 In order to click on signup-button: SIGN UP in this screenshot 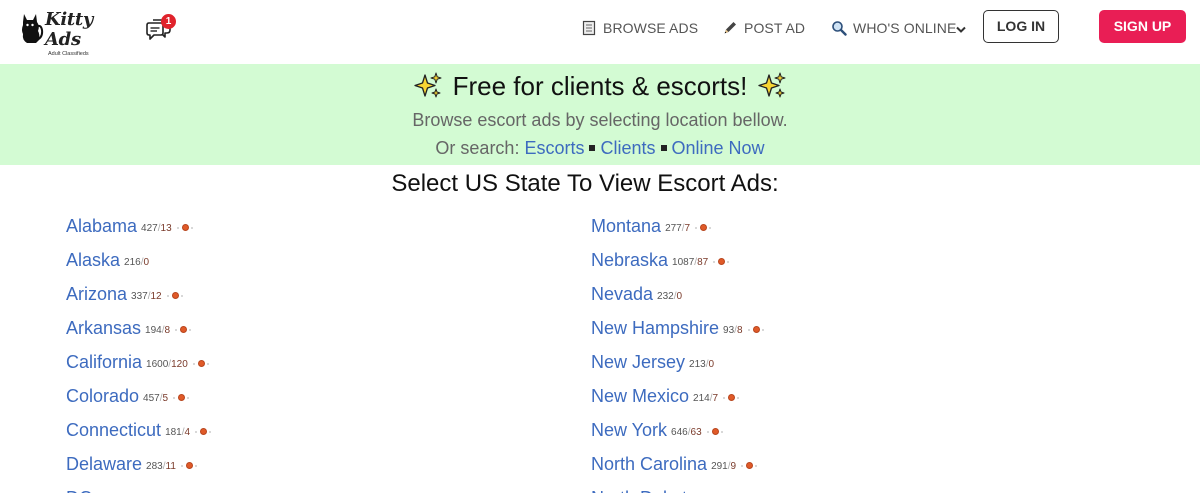, I will do `click(1142, 26)`.